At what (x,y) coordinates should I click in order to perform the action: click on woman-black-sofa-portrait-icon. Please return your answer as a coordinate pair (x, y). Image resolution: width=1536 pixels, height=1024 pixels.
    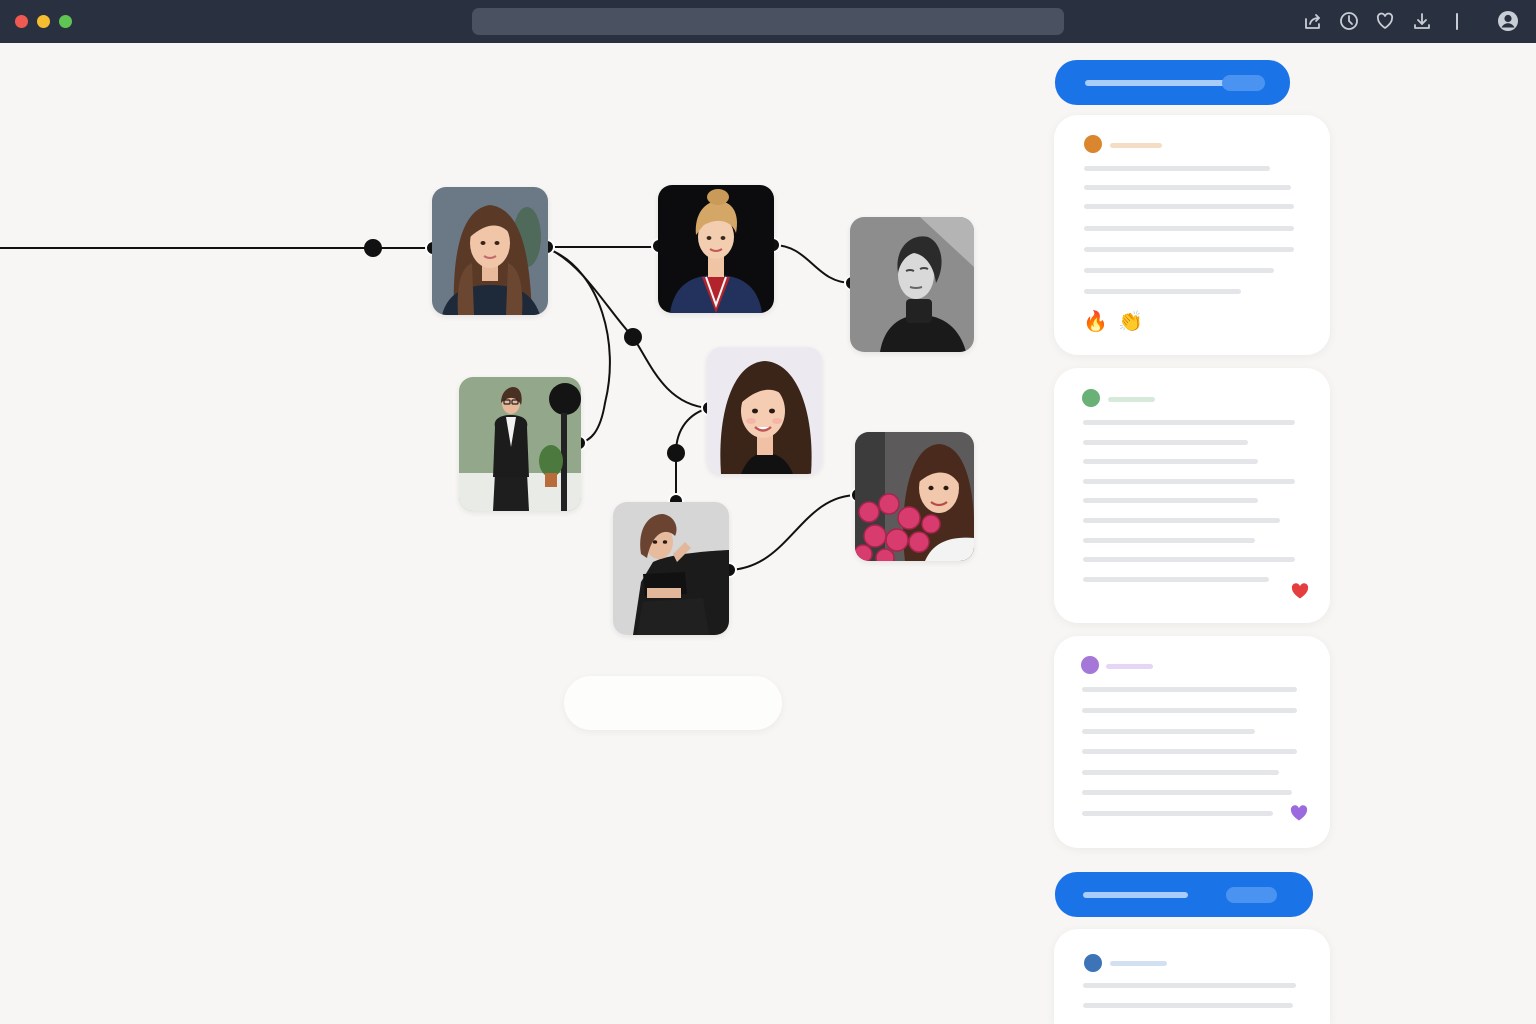
    Looking at the image, I should click on (671, 568).